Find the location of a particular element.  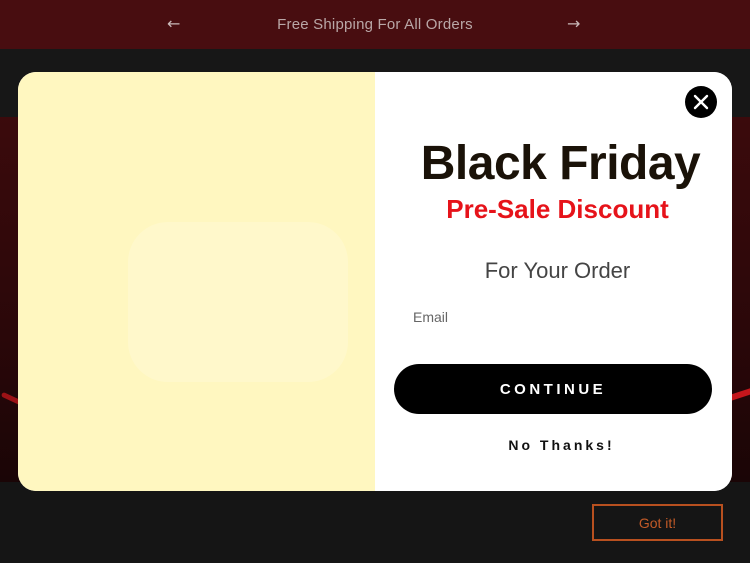

got-it-button: Got it! is located at coordinates (657, 522).